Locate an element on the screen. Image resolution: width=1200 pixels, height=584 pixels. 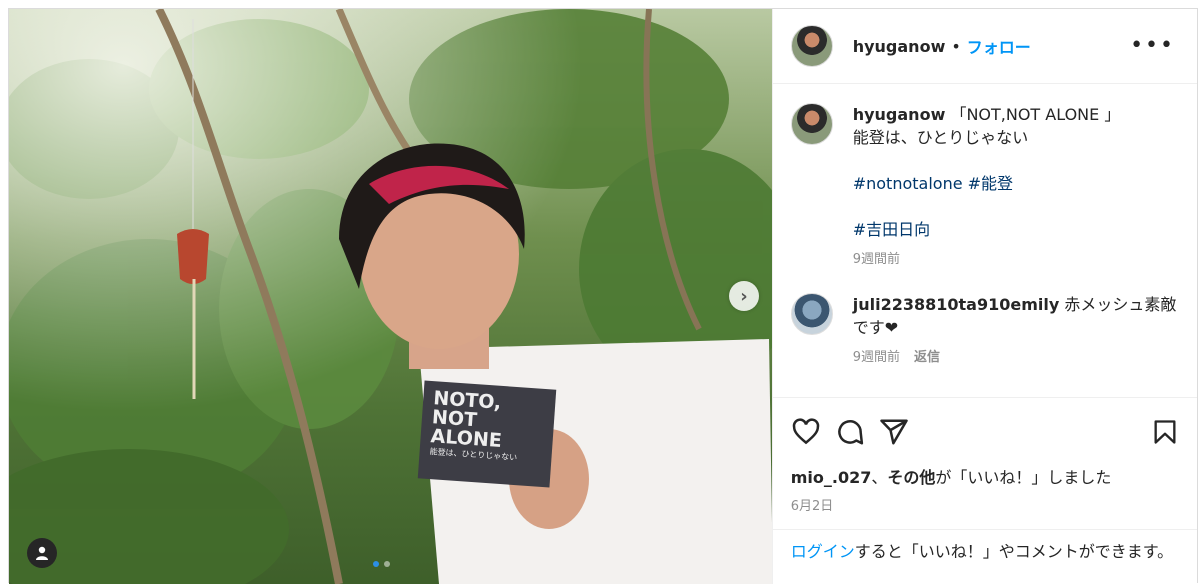
comment-body: juli2238810ta910emily 赤メッシュ素敵です❤ 9週間前 返信 is located at coordinates (1016, 331).